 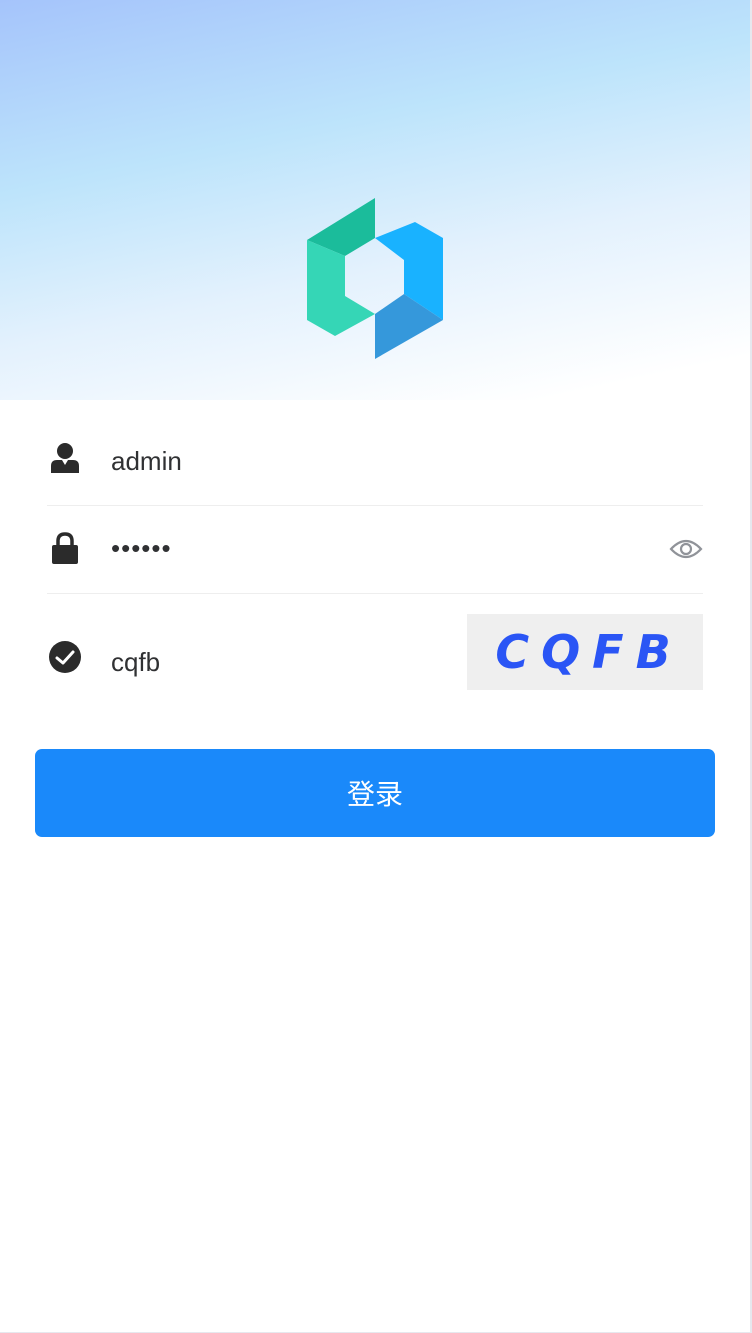 I want to click on username-field, so click(x=281, y=461).